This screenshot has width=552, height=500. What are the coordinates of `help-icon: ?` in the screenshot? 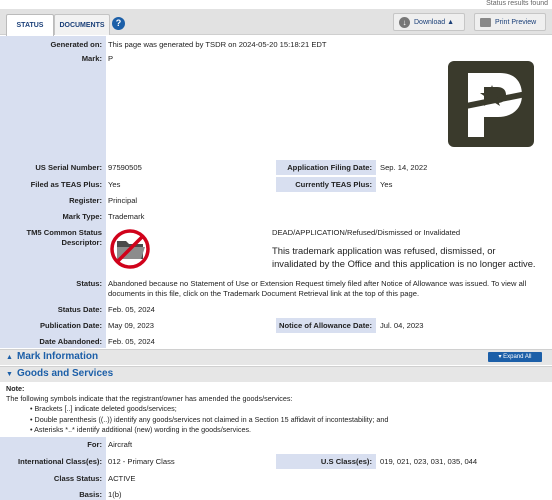 It's located at (118, 23).